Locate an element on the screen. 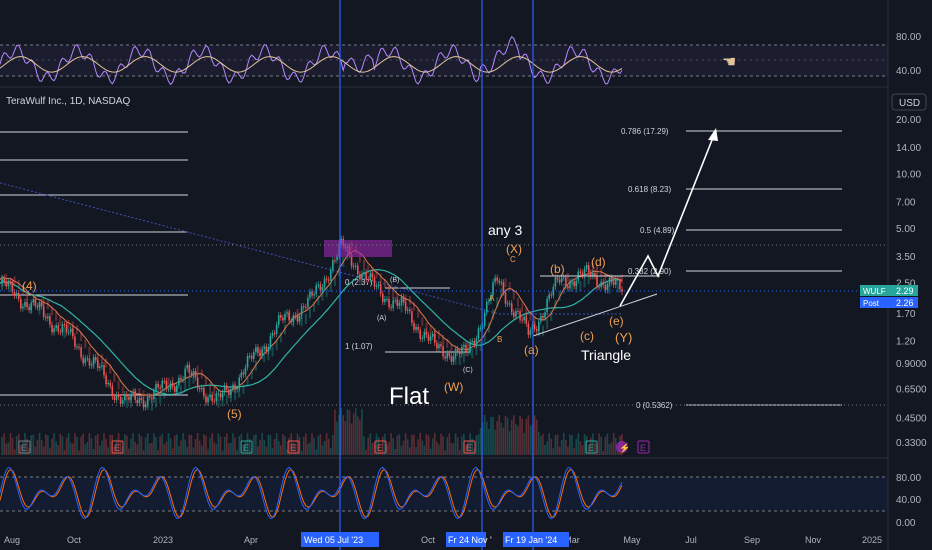 The image size is (932, 550). highlight-box is located at coordinates (358, 248).